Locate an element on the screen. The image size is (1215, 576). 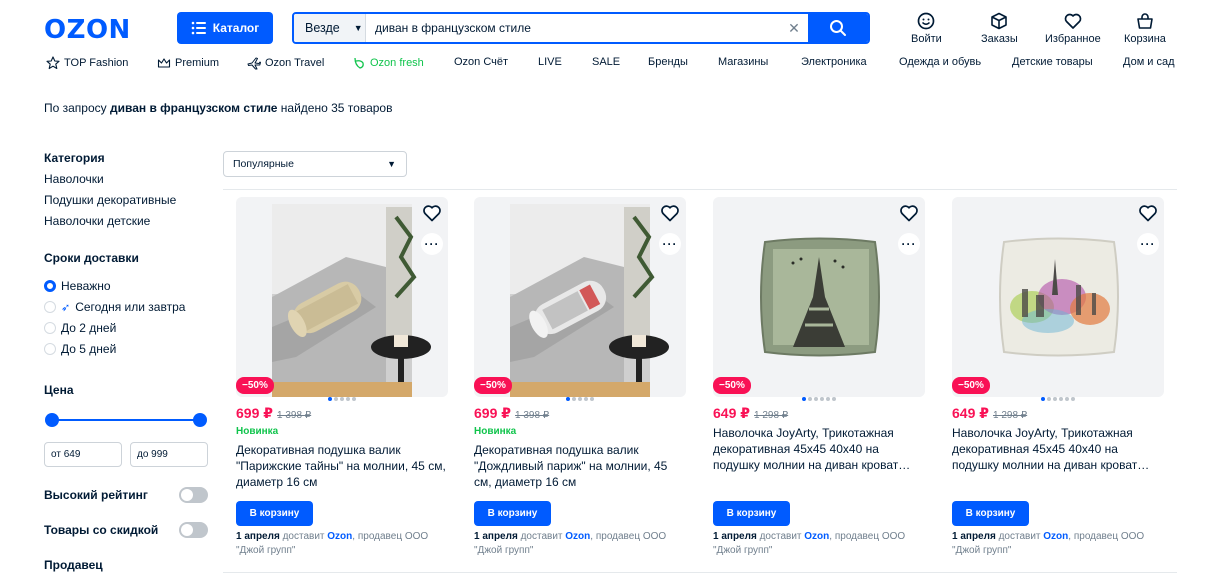
category-item: Наволочки is located at coordinates (74, 179).